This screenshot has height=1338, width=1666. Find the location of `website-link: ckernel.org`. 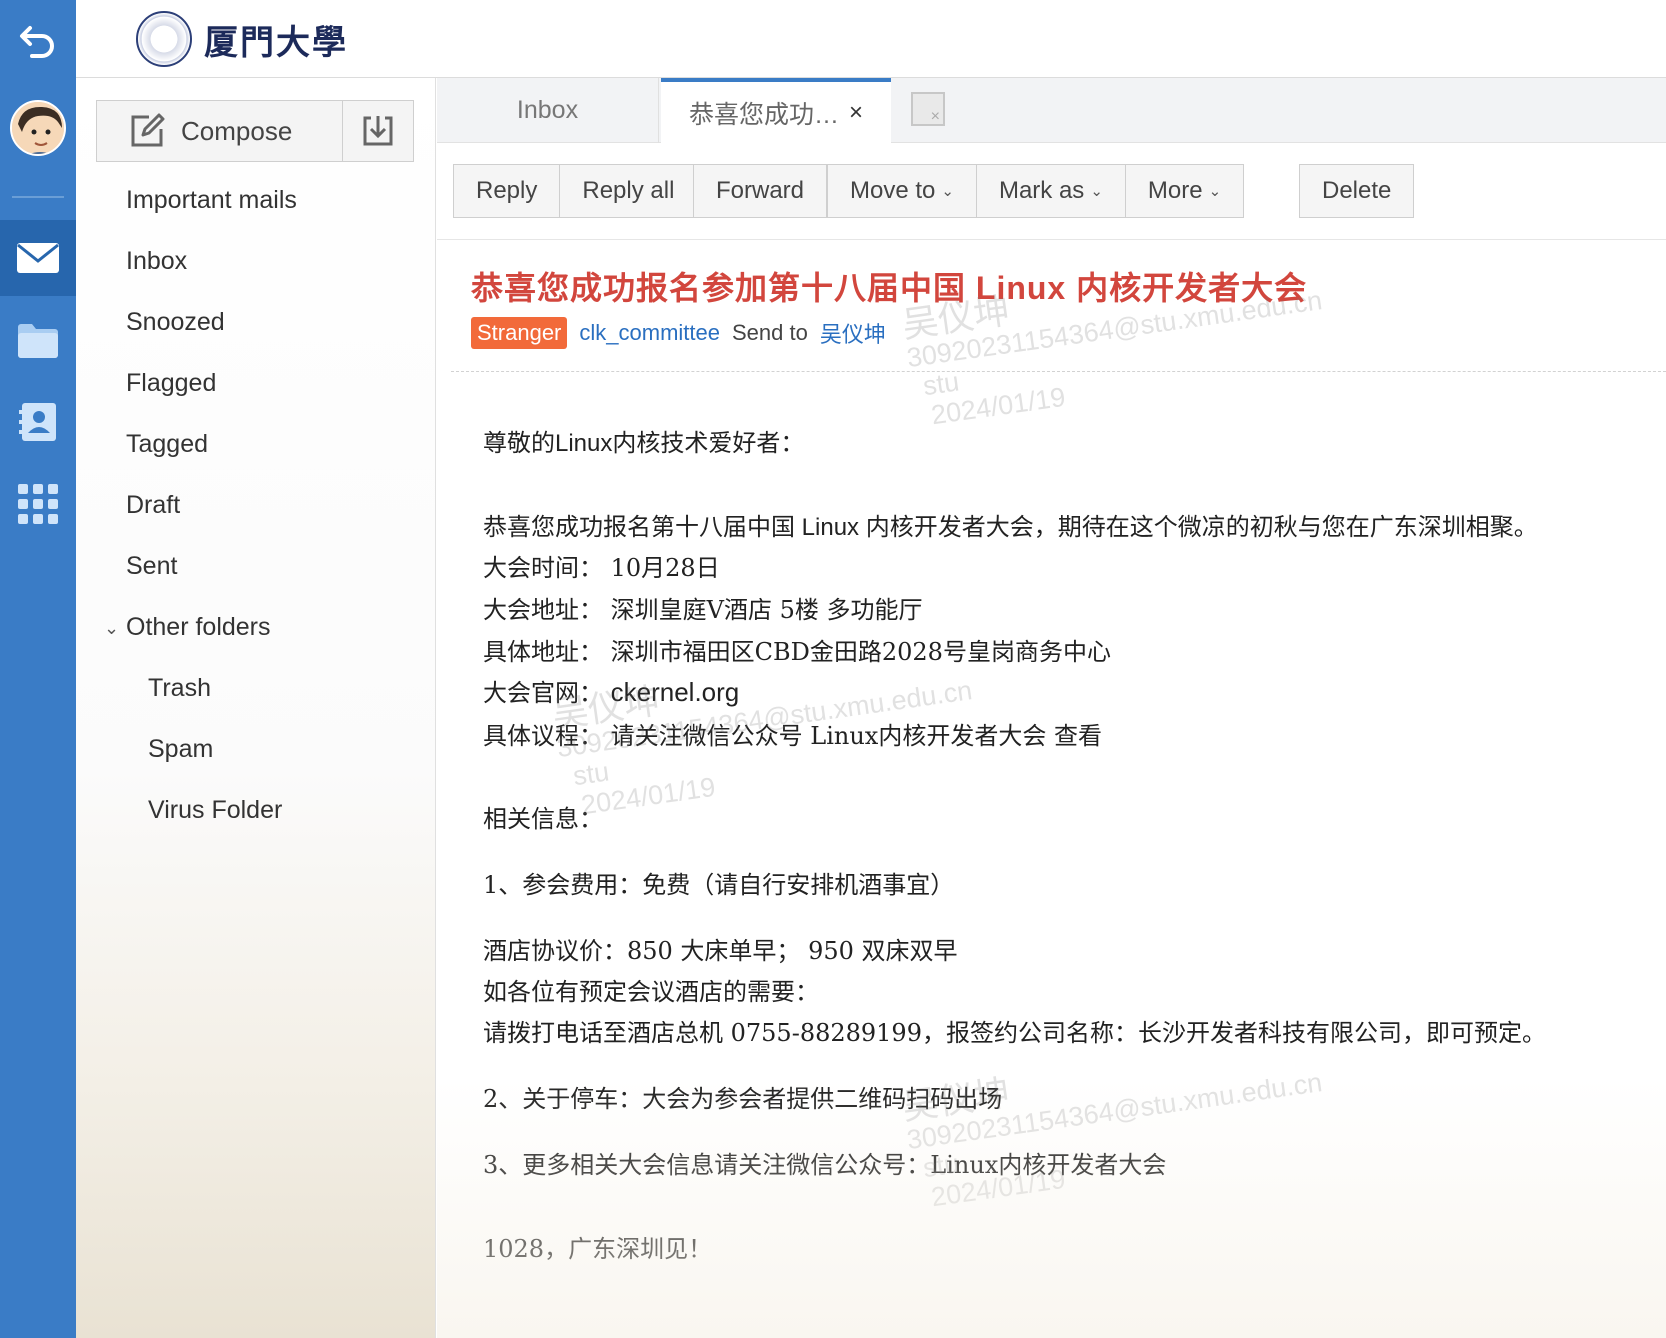

website-link: ckernel.org is located at coordinates (675, 692).